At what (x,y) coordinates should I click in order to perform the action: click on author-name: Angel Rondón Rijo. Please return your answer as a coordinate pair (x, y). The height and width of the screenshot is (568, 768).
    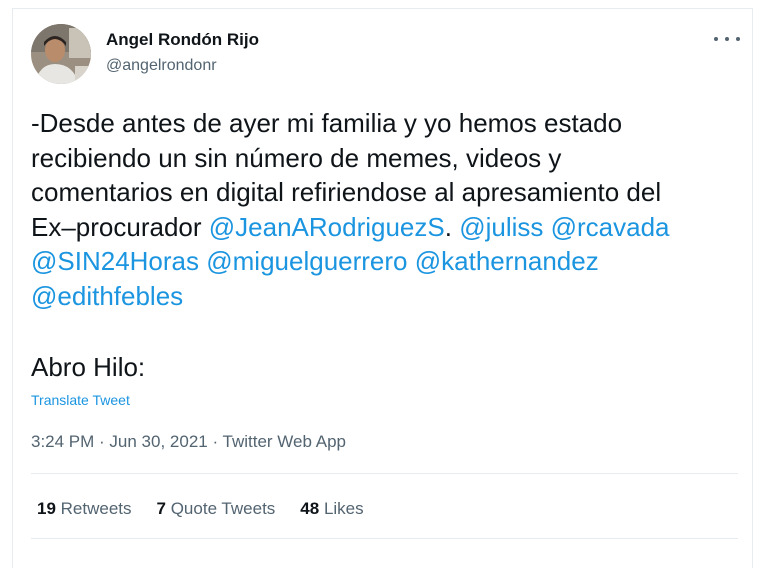
    Looking at the image, I should click on (182, 40).